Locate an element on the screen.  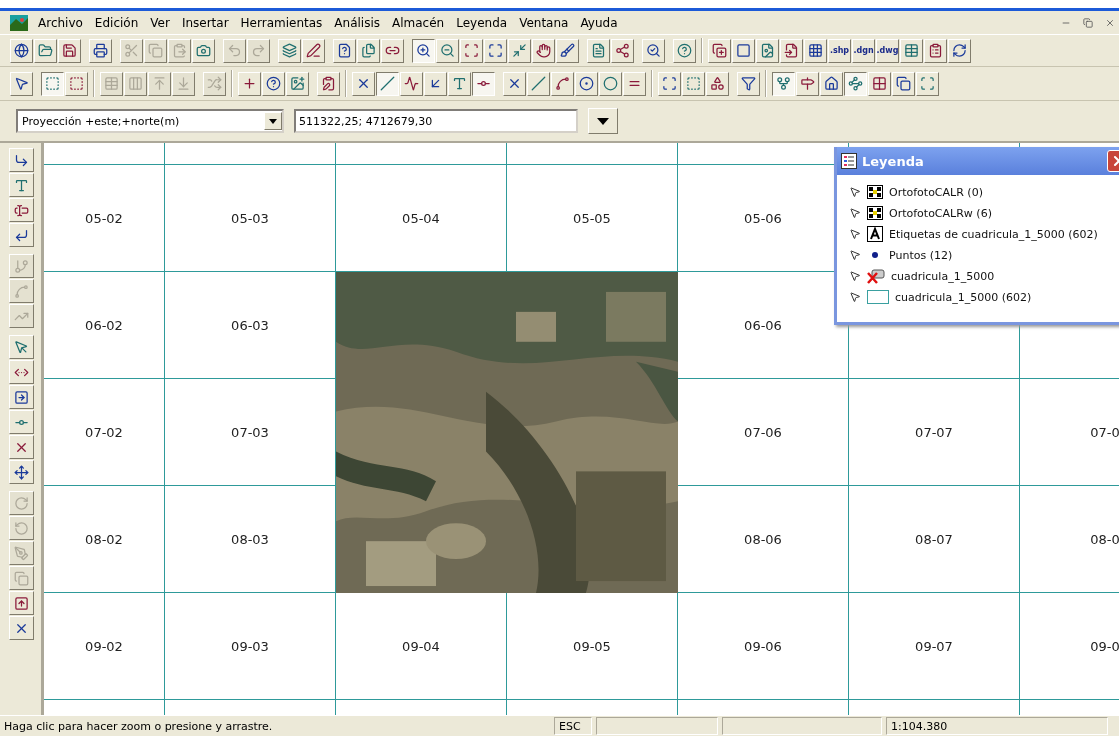
grid-label: 07-07 is located at coordinates (934, 432).